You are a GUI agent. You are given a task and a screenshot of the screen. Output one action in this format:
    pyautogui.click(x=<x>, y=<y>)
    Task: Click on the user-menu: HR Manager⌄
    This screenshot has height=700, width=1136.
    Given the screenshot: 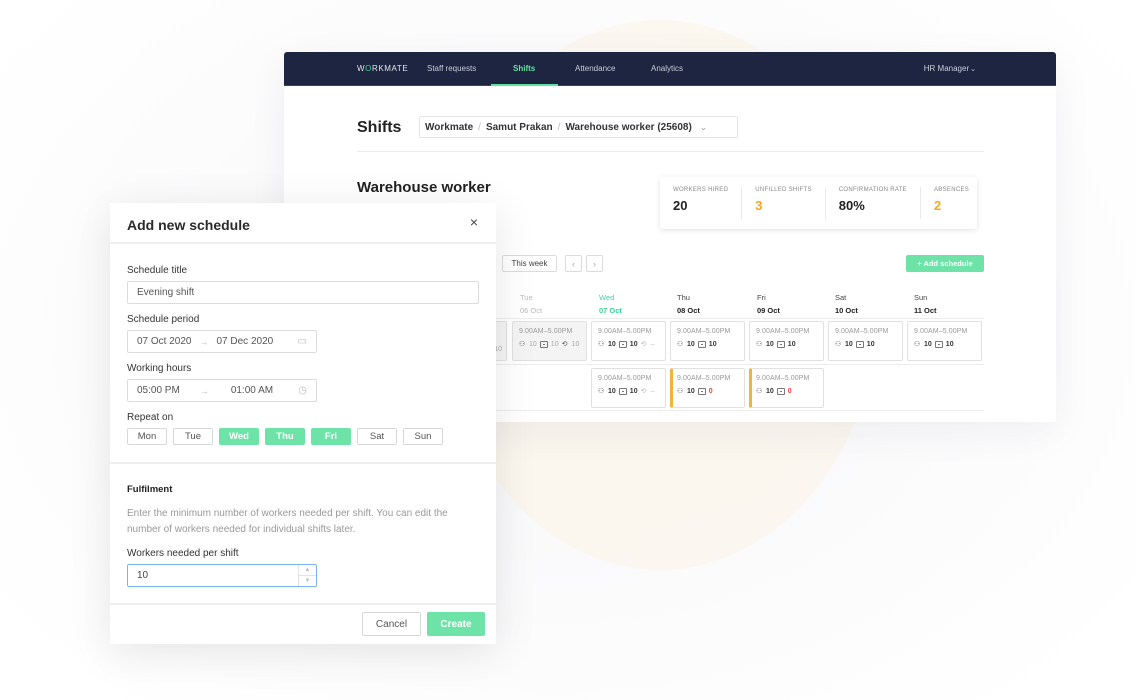 What is the action you would take?
    pyautogui.click(x=950, y=68)
    